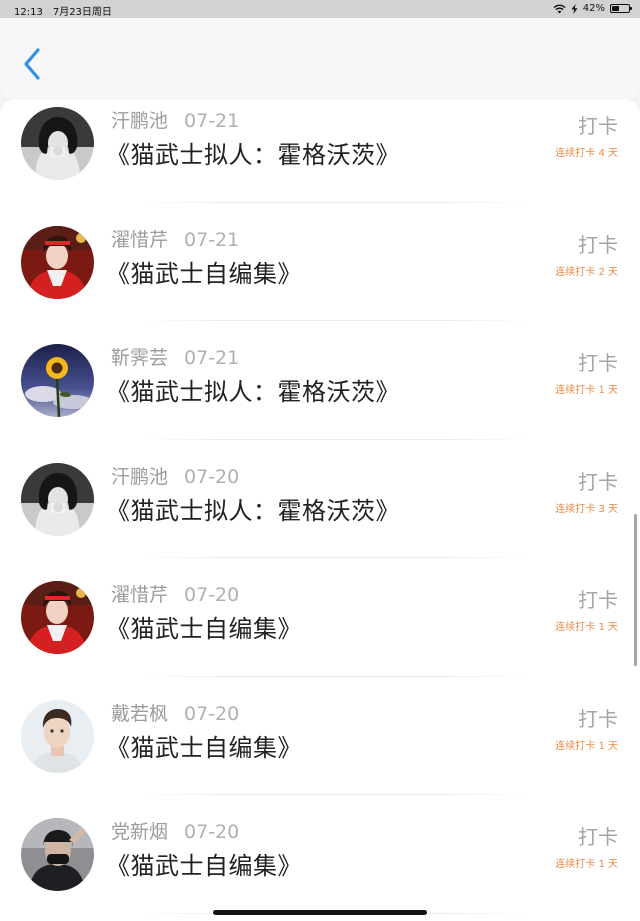 The width and height of the screenshot is (640, 921). Describe the element at coordinates (175, 712) in the screenshot. I see `user-meta: 戴若枫 07-20` at that location.